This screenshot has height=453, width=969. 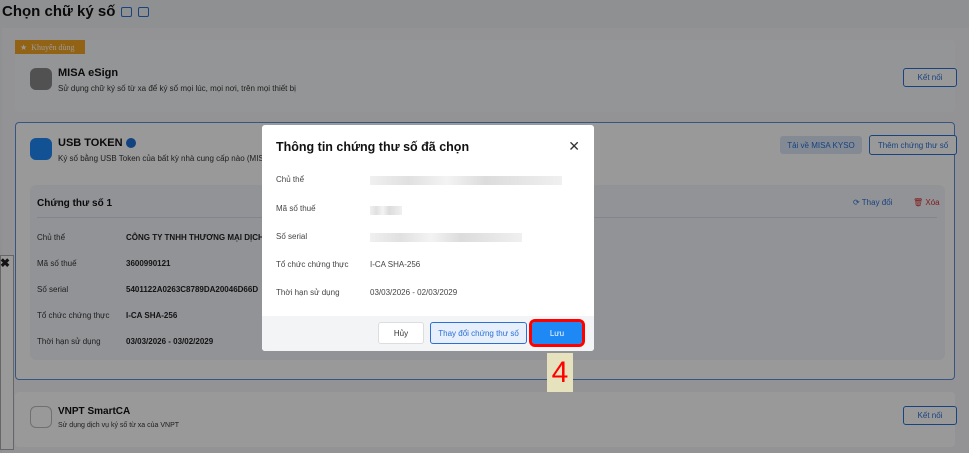 What do you see at coordinates (292, 236) in the screenshot?
I see `dialog-label: Số serial` at bounding box center [292, 236].